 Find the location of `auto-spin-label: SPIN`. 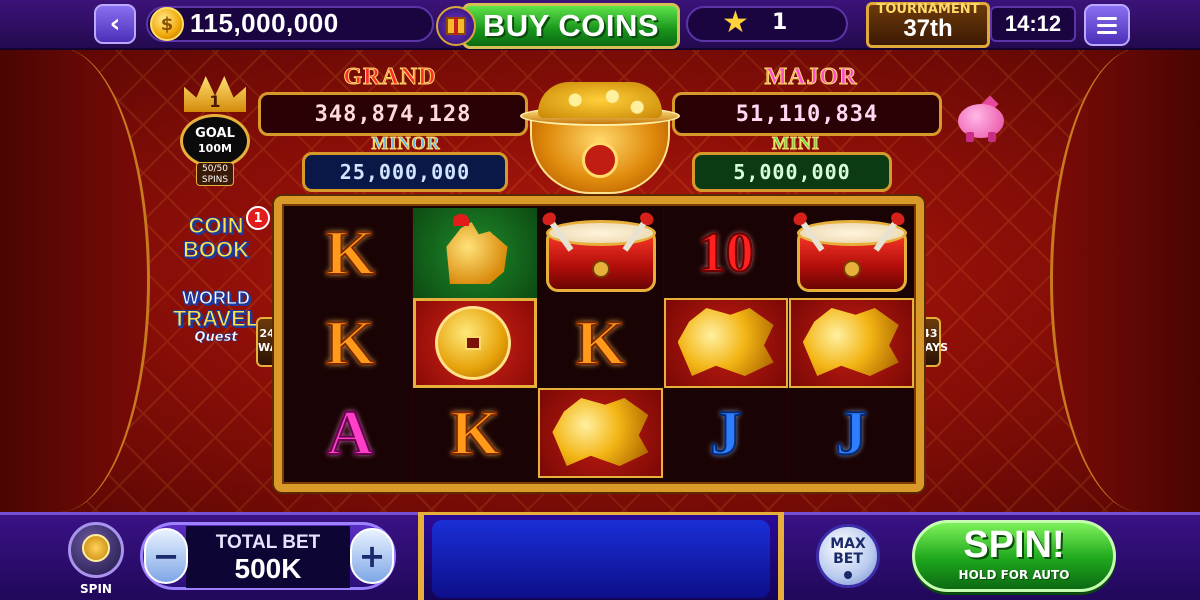

auto-spin-label: SPIN is located at coordinates (96, 589).